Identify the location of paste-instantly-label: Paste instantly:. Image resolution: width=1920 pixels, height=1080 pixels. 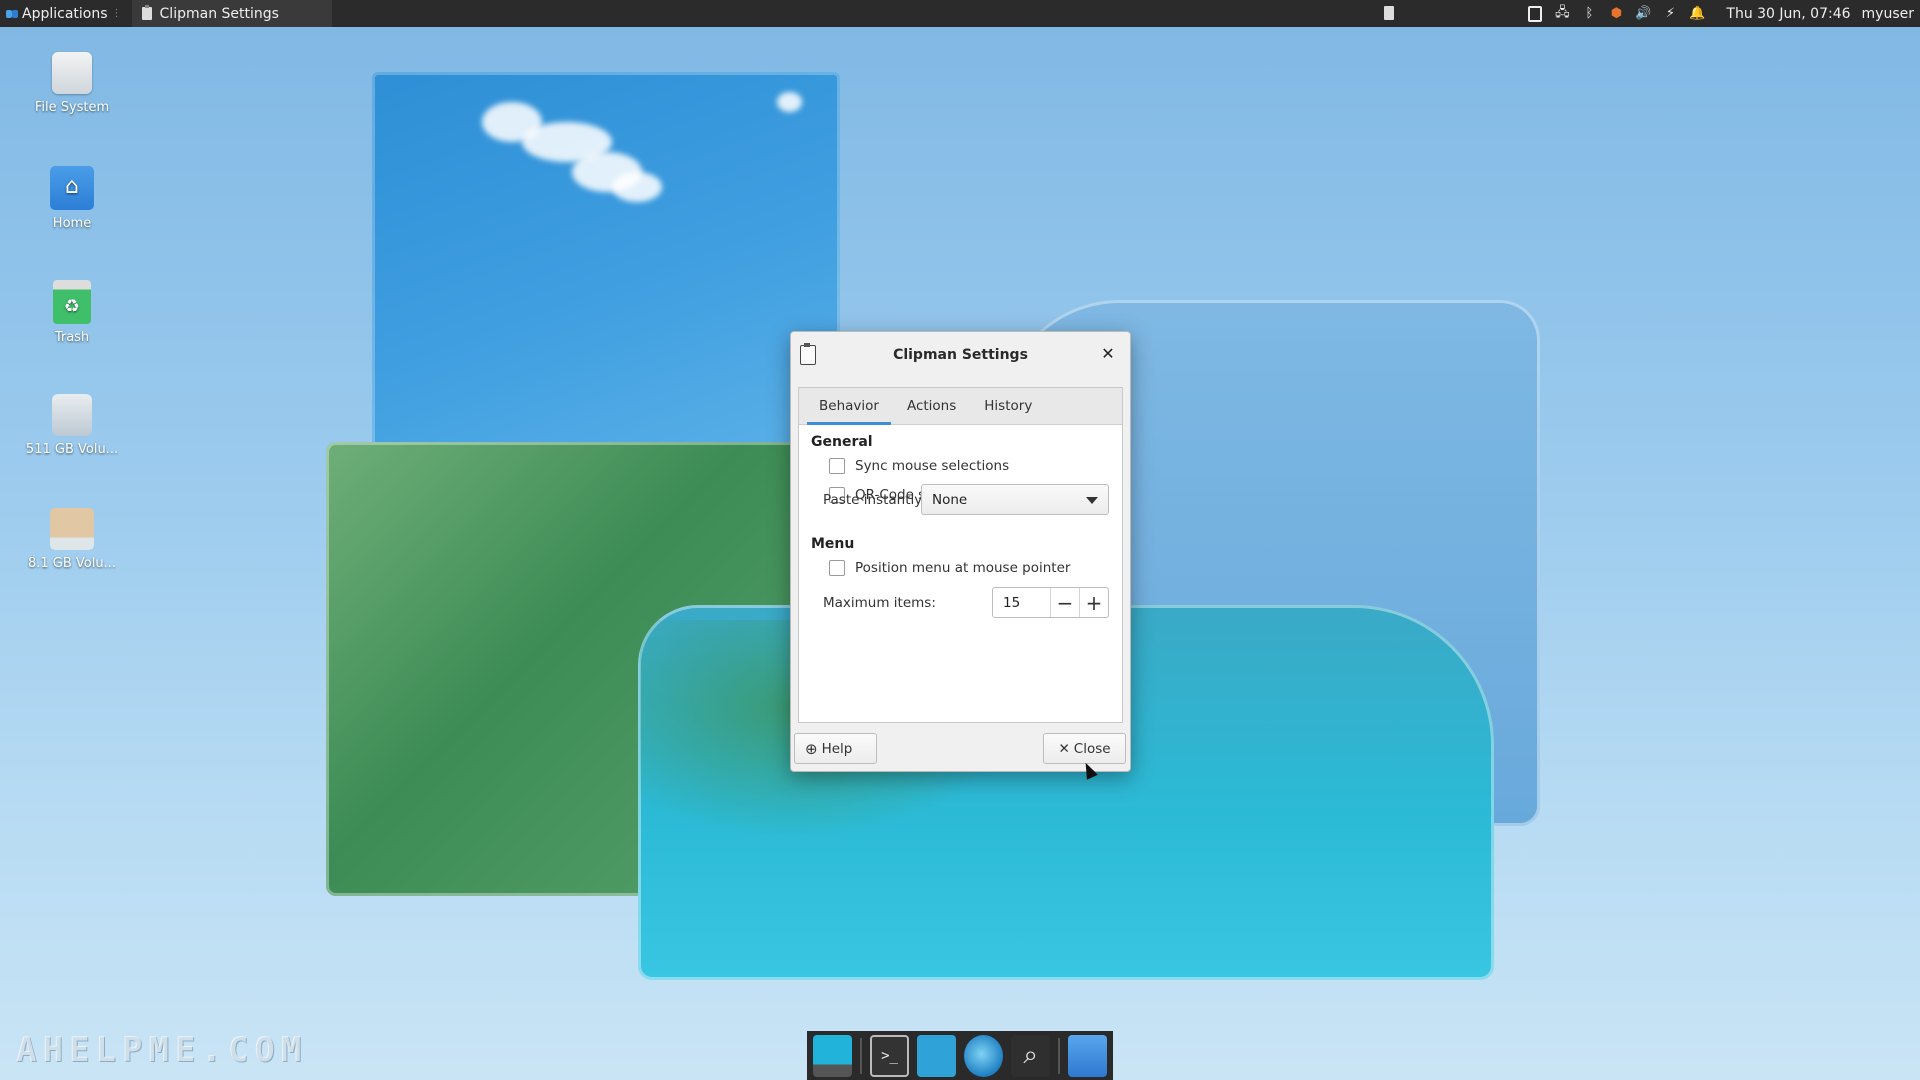
(874, 500).